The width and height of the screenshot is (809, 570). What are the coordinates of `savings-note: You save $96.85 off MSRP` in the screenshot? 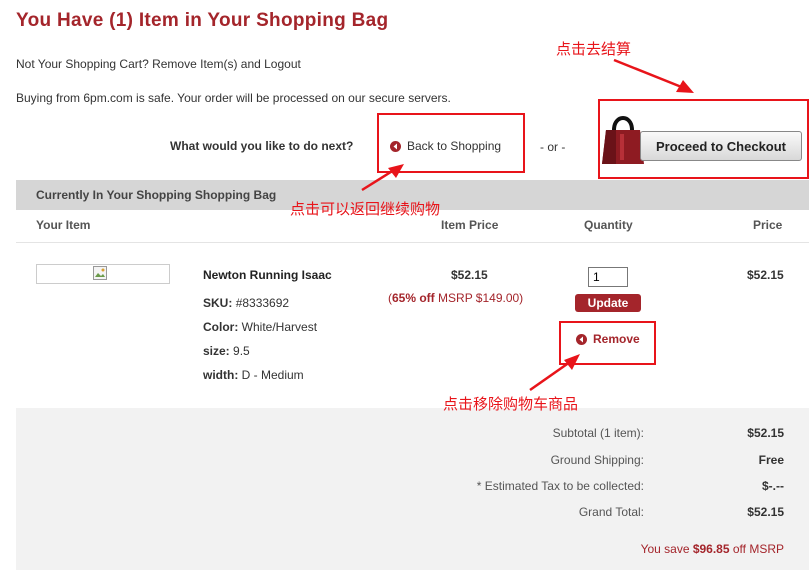 It's located at (642, 549).